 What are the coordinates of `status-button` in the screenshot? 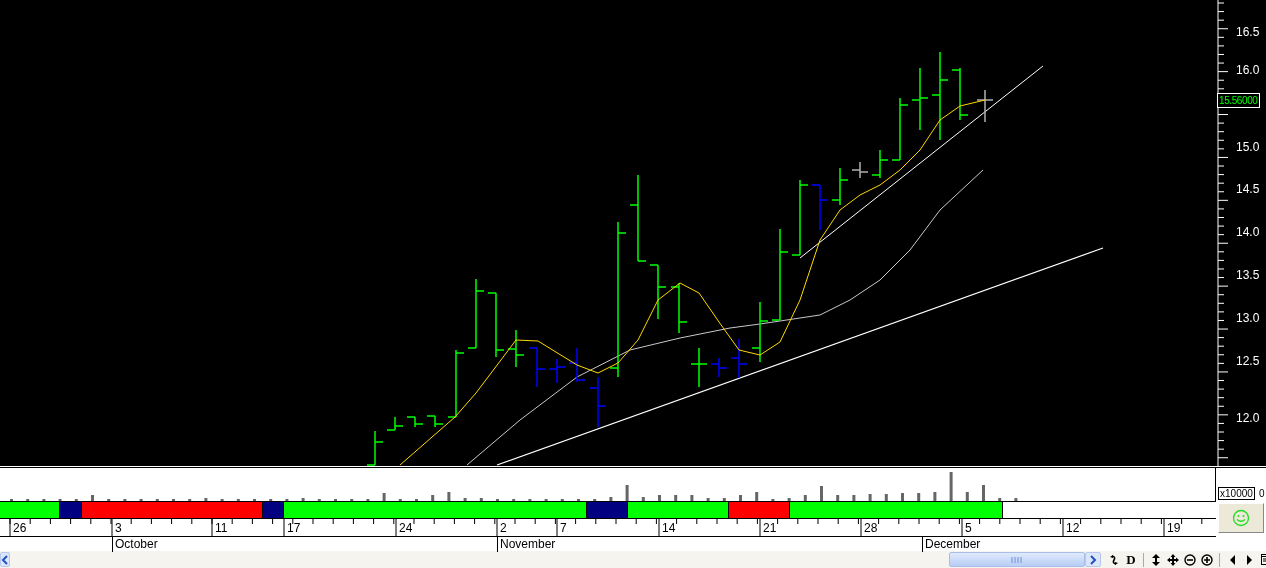 It's located at (1241, 518).